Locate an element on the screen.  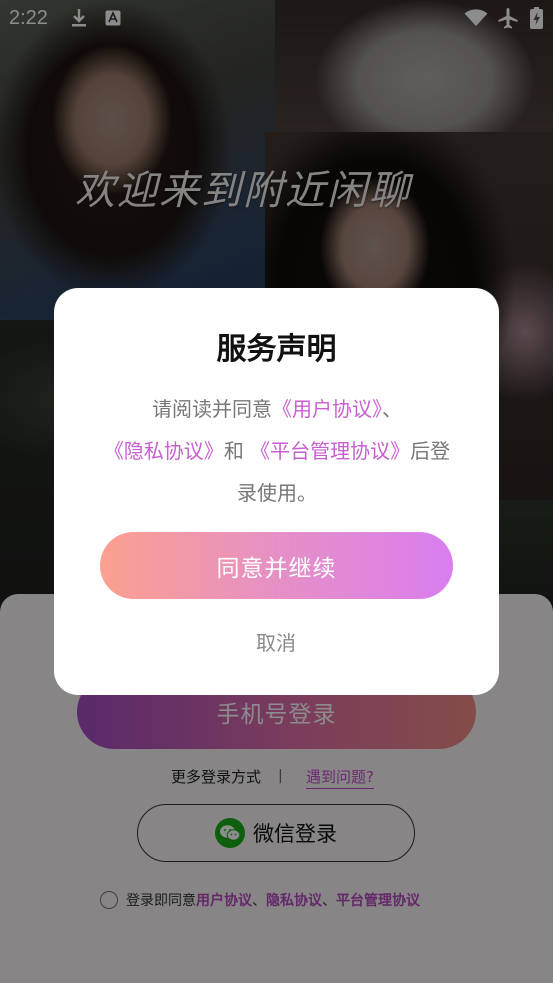
agree-continue-button: 同意并继续 is located at coordinates (276, 565).